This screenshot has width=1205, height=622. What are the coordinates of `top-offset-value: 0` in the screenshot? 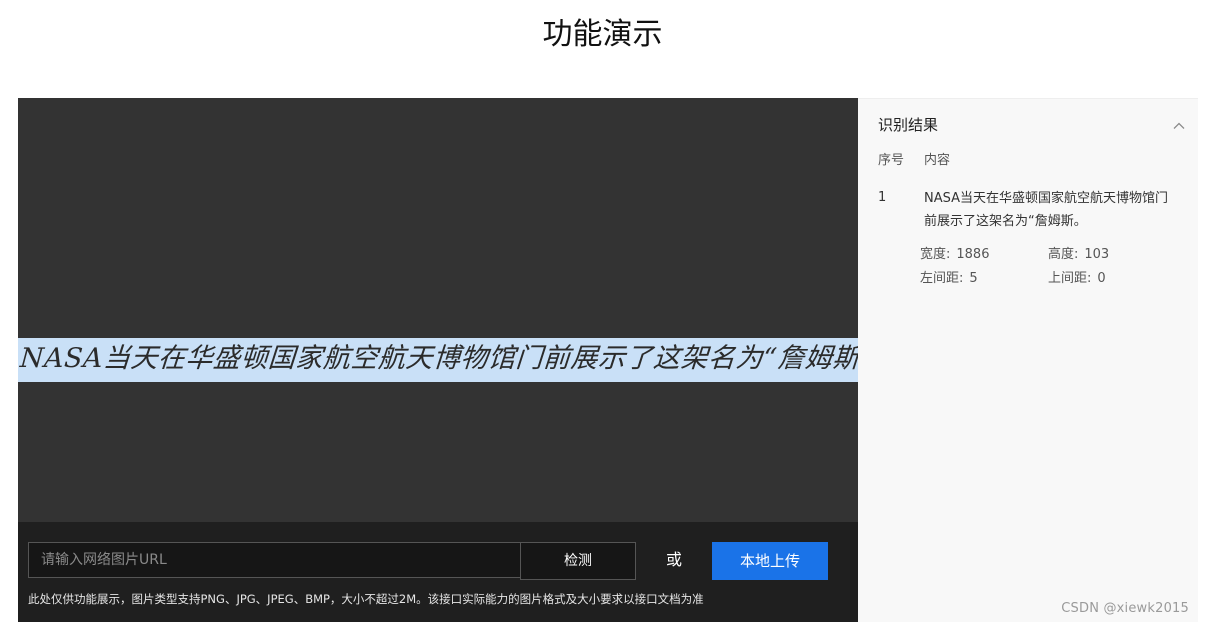 It's located at (1101, 278).